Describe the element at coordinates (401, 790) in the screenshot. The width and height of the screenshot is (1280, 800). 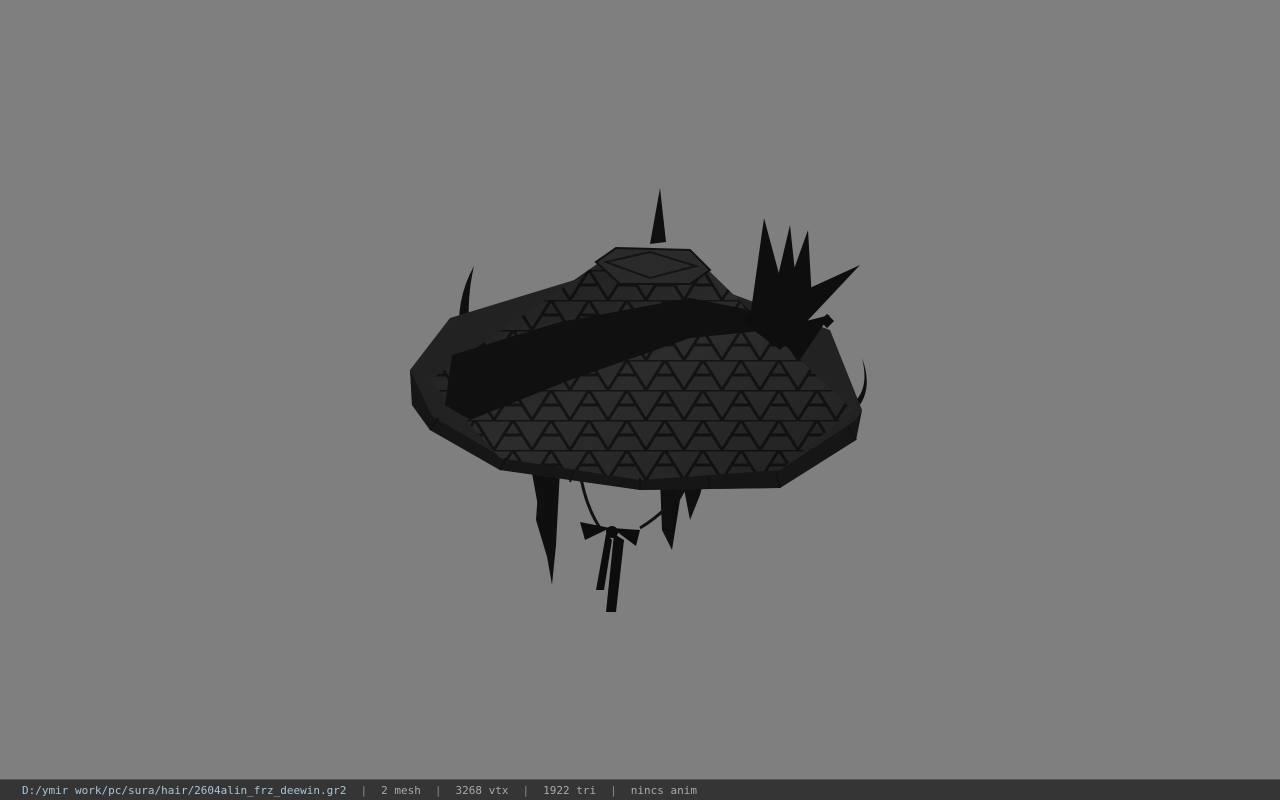
I see `mesh-count: 2 mesh` at that location.